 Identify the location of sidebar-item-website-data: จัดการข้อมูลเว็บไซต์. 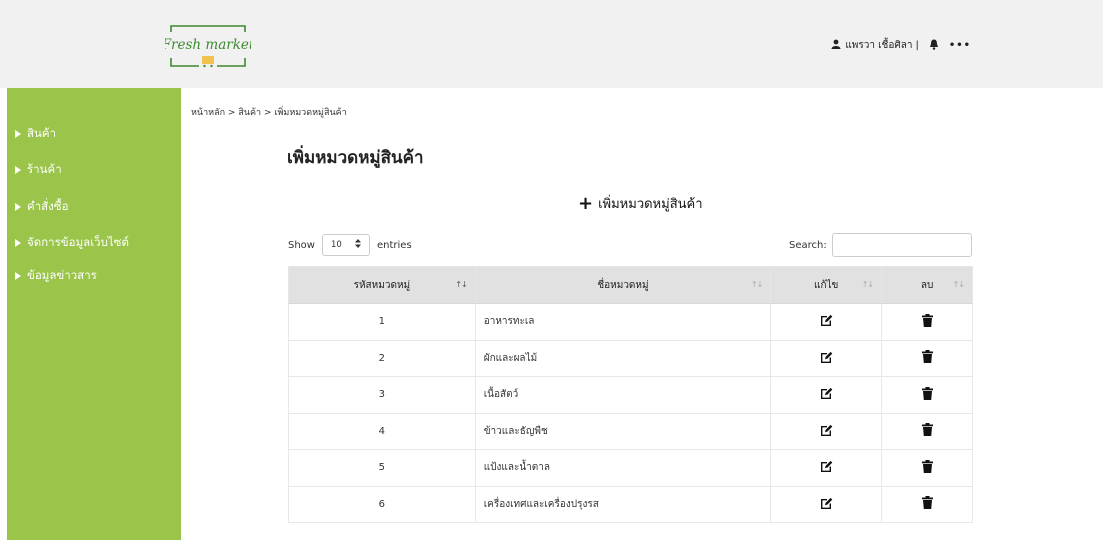
(72, 242).